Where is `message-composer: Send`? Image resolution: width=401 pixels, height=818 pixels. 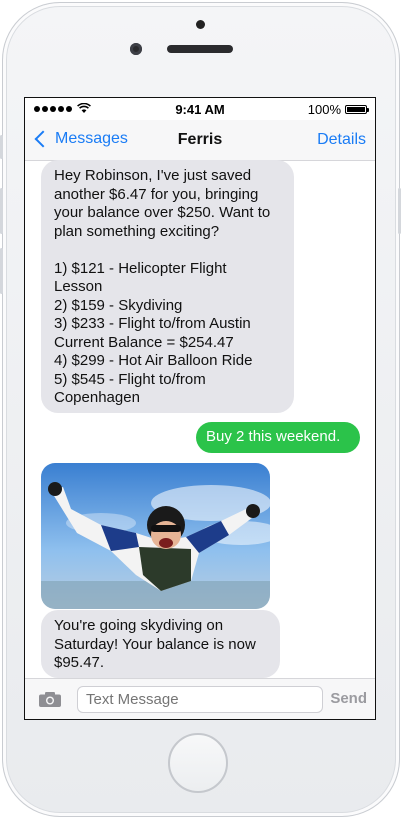
message-composer: Send is located at coordinates (200, 698).